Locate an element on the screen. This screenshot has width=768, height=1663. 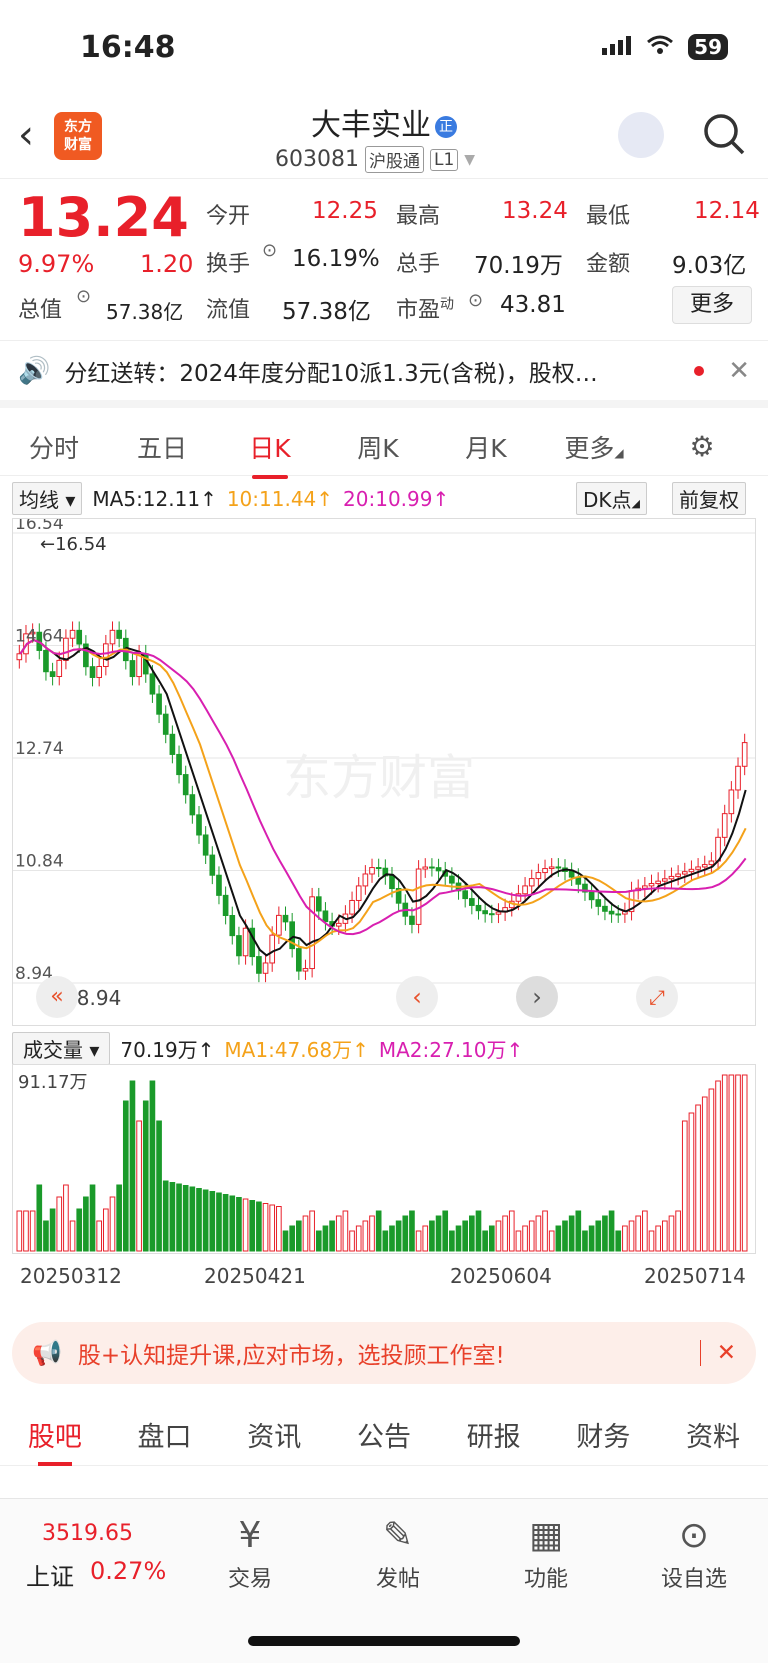
tab-five-day: 五日 is located at coordinates (162, 447).